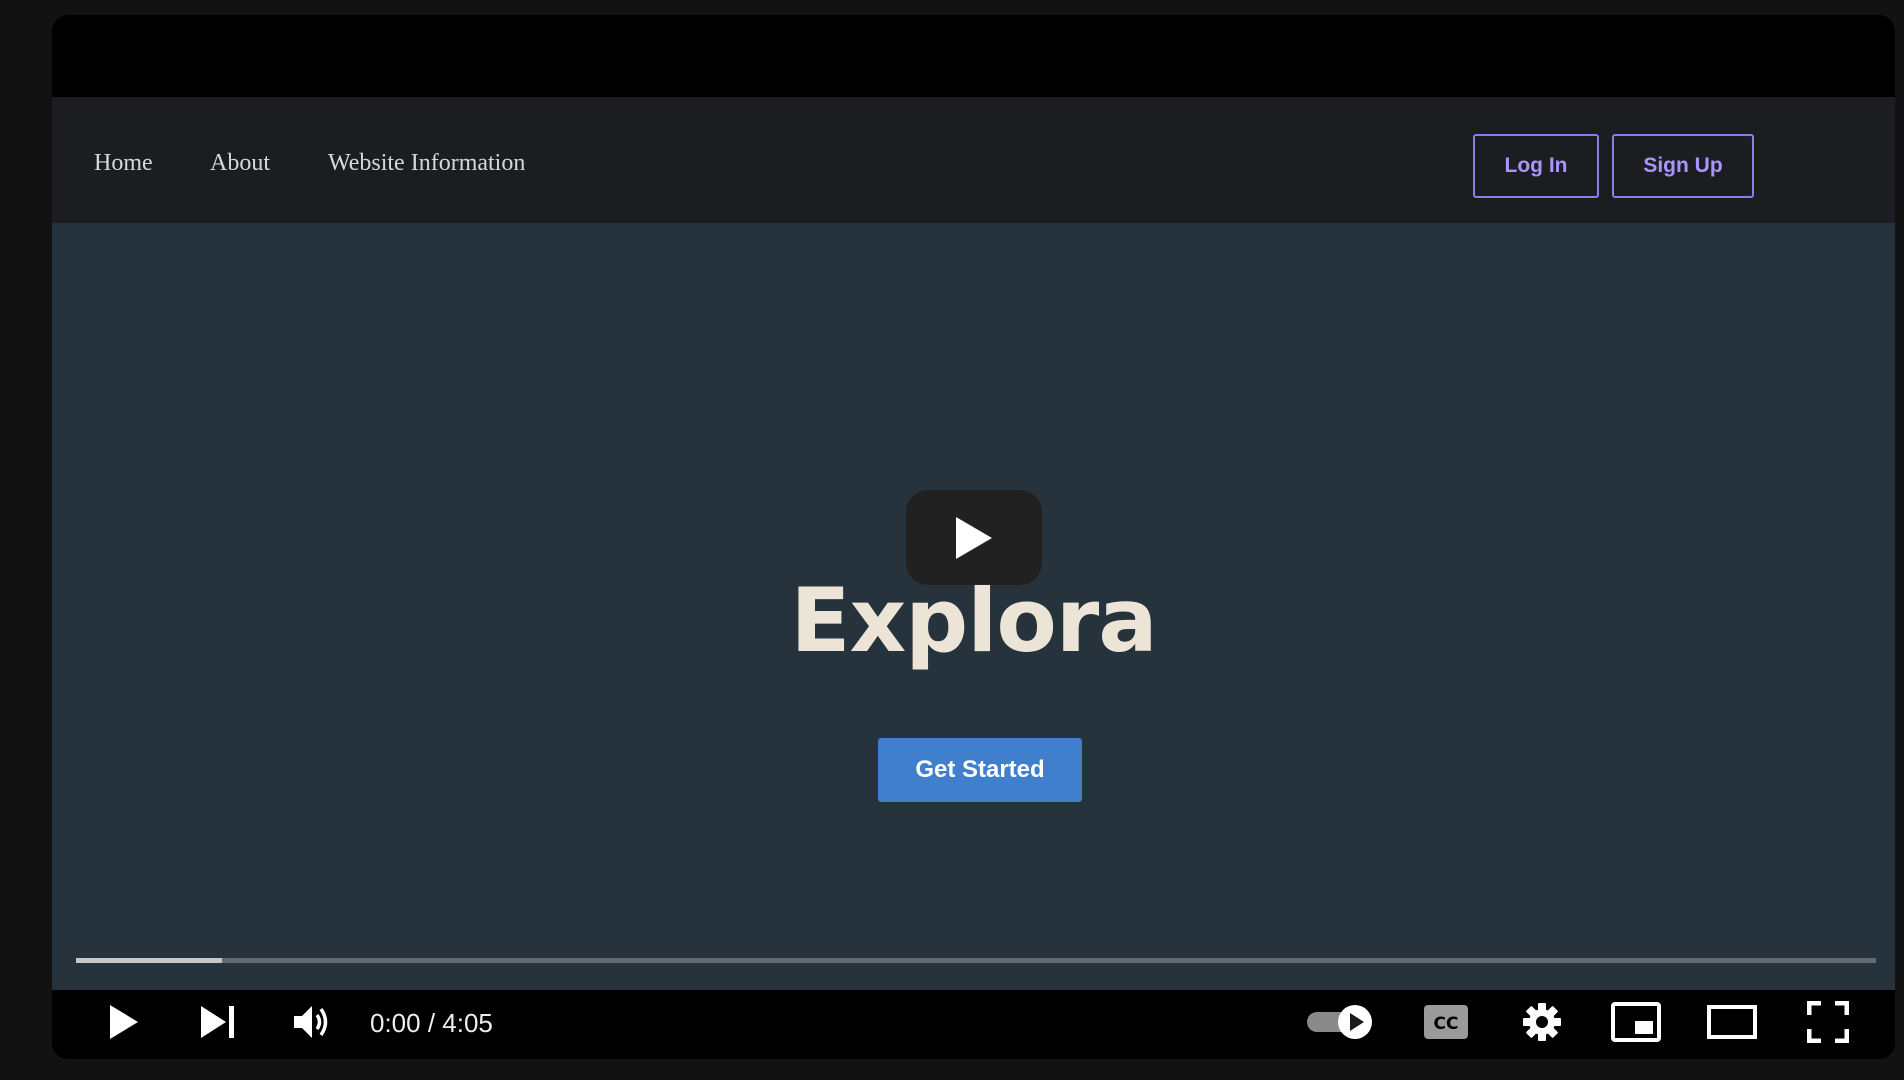 The width and height of the screenshot is (1904, 1080). I want to click on next-video-button, so click(218, 1022).